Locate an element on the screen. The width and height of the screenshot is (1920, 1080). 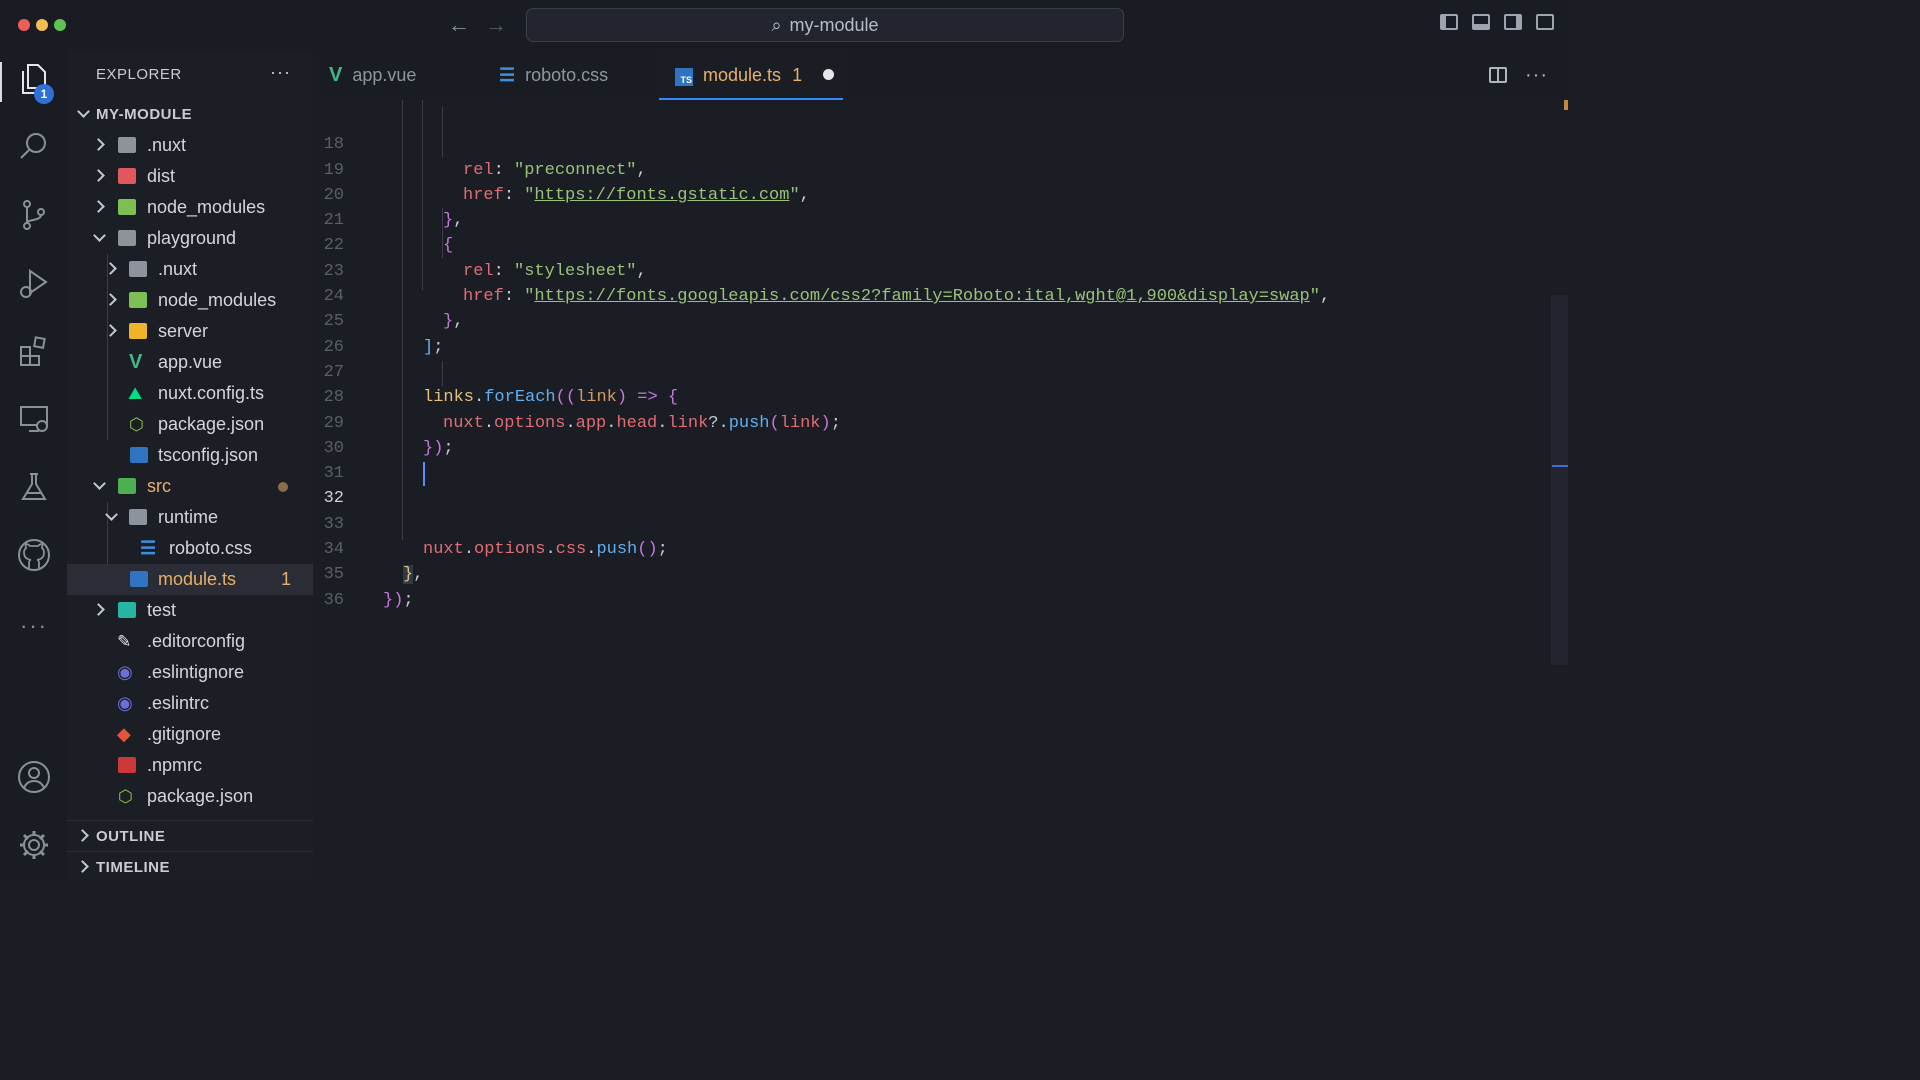
editor-scrollbar is located at coordinates (1558, 491).